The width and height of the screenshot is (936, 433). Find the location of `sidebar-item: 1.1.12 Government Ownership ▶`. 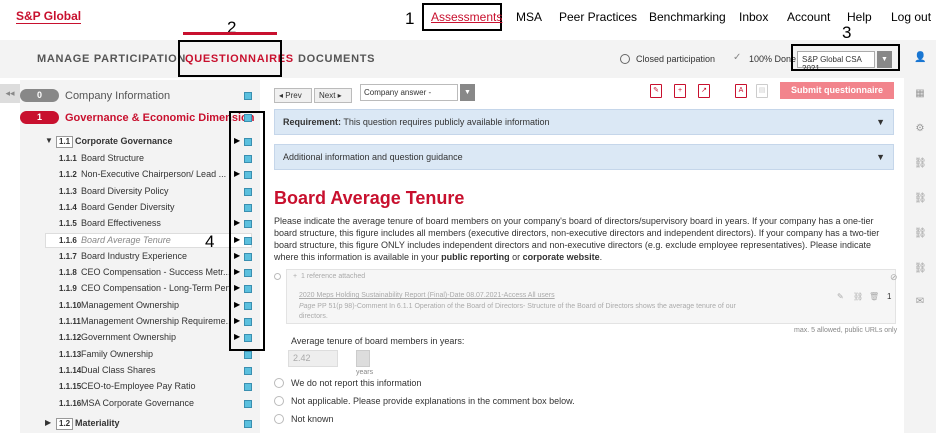

sidebar-item: 1.1.12 Government Ownership ▶ is located at coordinates (140, 338).